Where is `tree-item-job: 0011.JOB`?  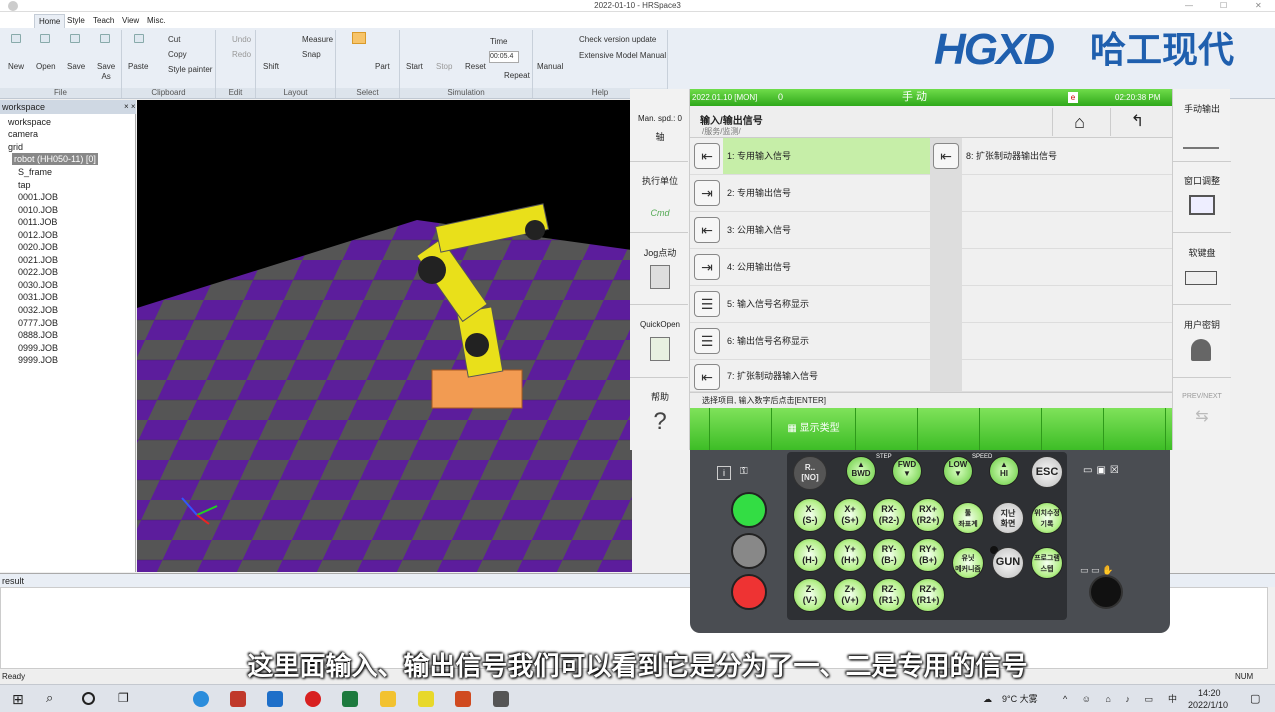 tree-item-job: 0011.JOB is located at coordinates (37, 222).